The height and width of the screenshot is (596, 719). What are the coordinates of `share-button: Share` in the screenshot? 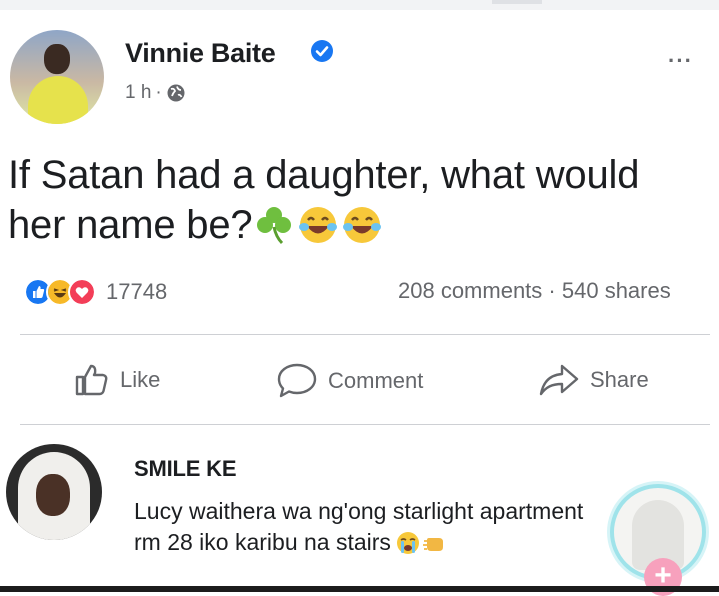 It's located at (593, 380).